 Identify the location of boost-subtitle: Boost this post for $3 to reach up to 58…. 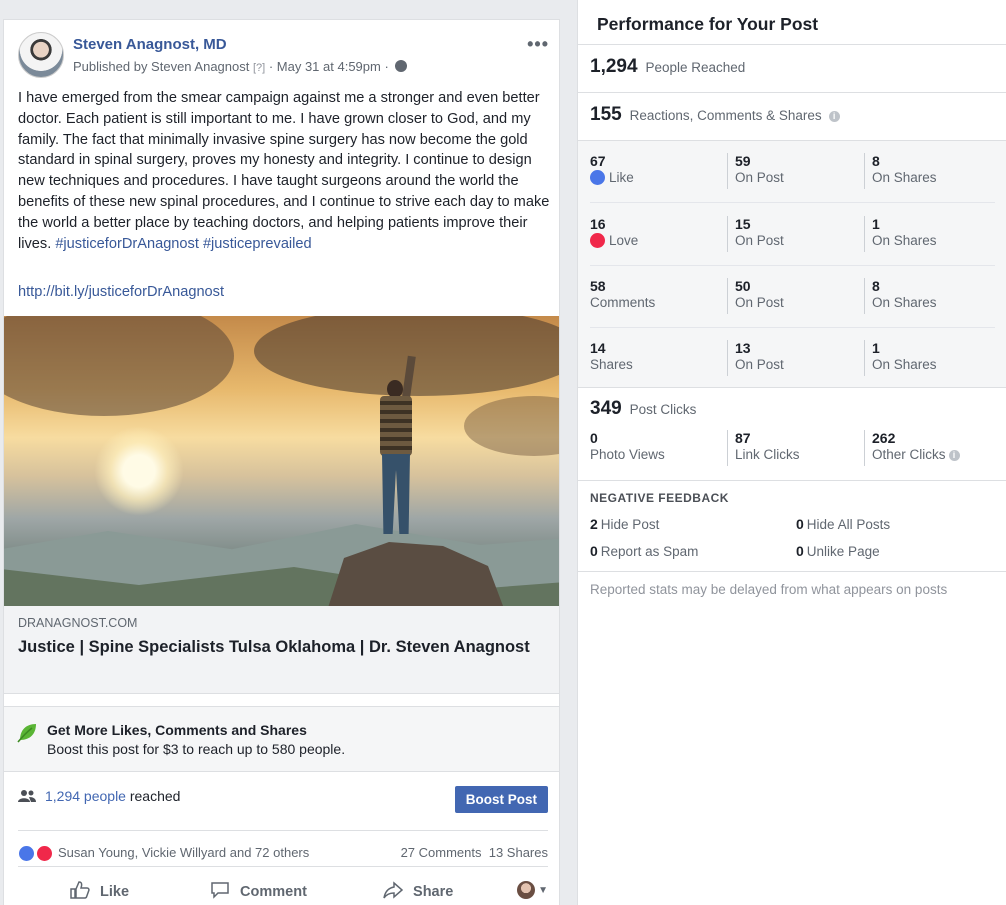
(196, 749).